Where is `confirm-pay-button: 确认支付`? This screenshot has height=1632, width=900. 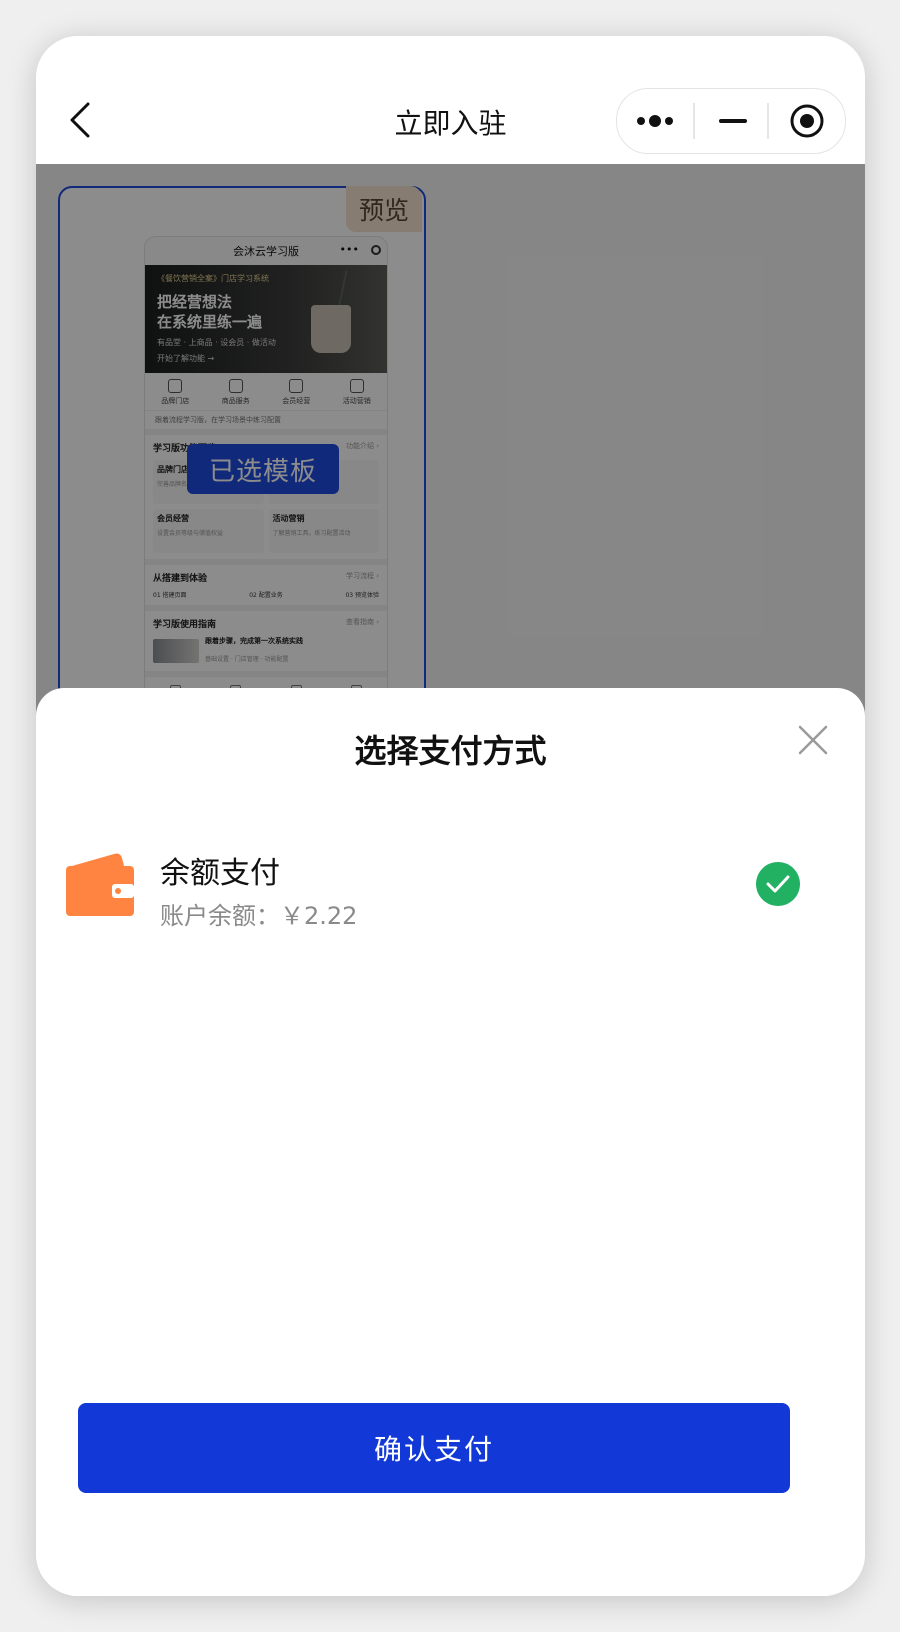 confirm-pay-button: 确认支付 is located at coordinates (434, 1448).